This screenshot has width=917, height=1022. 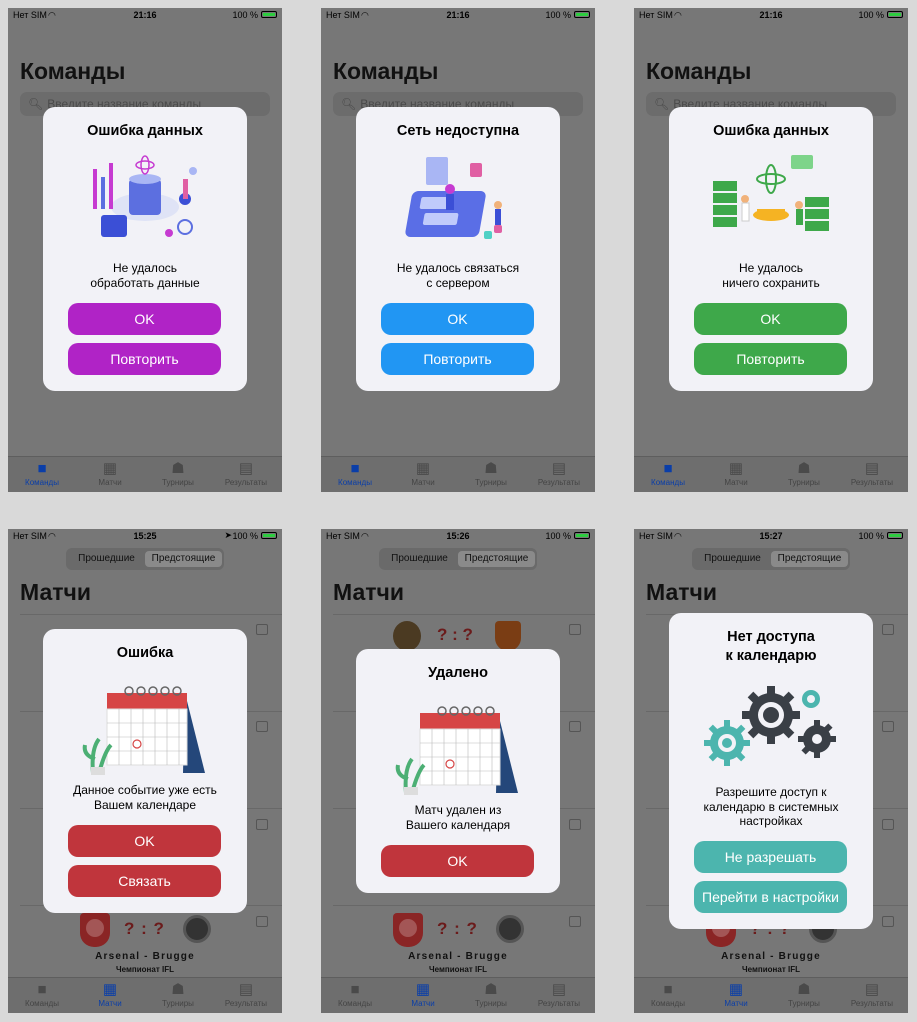 I want to click on deny-button: Не разрешать, so click(x=770, y=857).